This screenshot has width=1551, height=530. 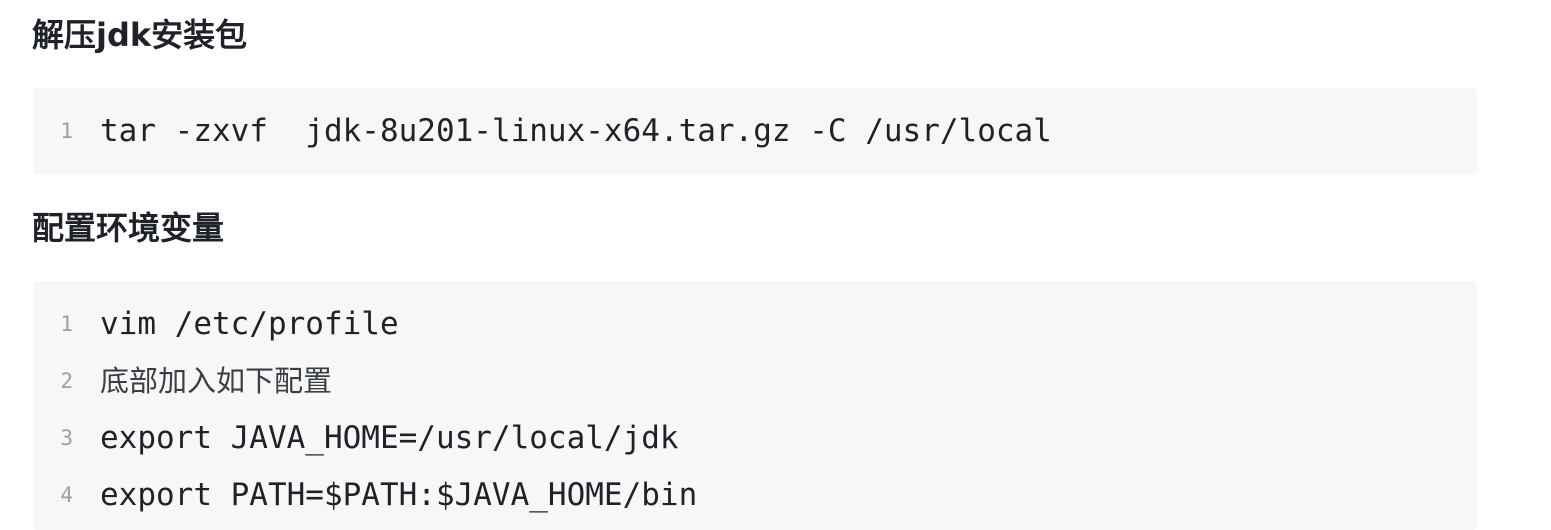 I want to click on code-line: 1 vim /etc/profile, so click(x=755, y=324).